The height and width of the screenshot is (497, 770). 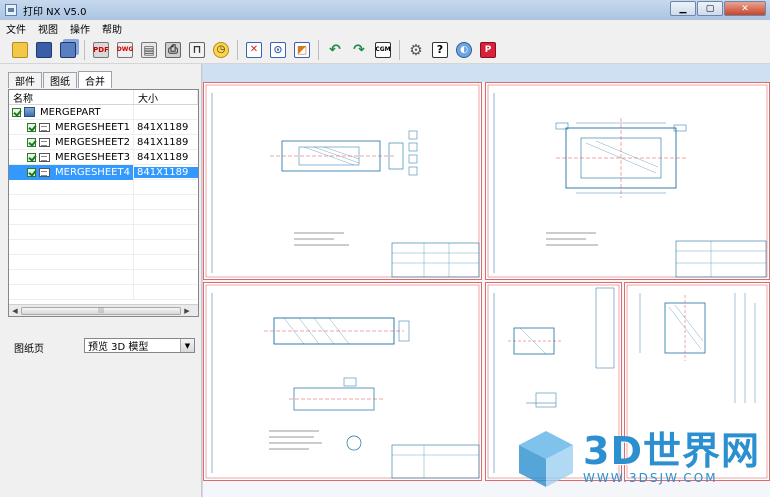 What do you see at coordinates (683, 8) in the screenshot?
I see `minimize-button: ▁` at bounding box center [683, 8].